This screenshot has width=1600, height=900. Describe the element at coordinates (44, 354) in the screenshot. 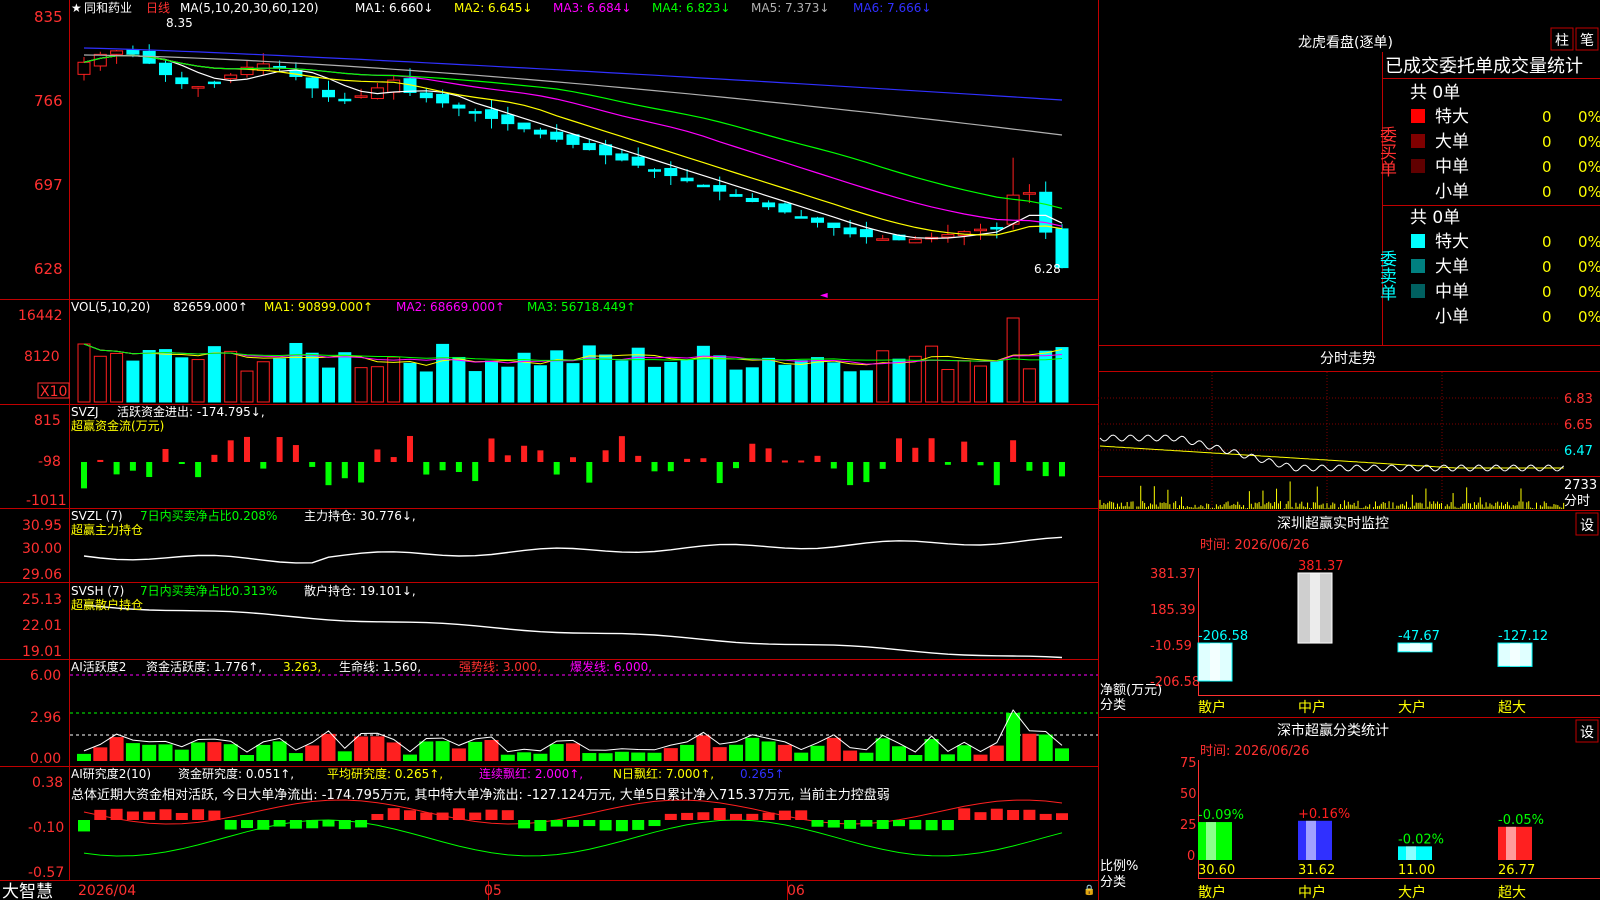

I see `volume-y-axis: 16442 8120 X10` at that location.